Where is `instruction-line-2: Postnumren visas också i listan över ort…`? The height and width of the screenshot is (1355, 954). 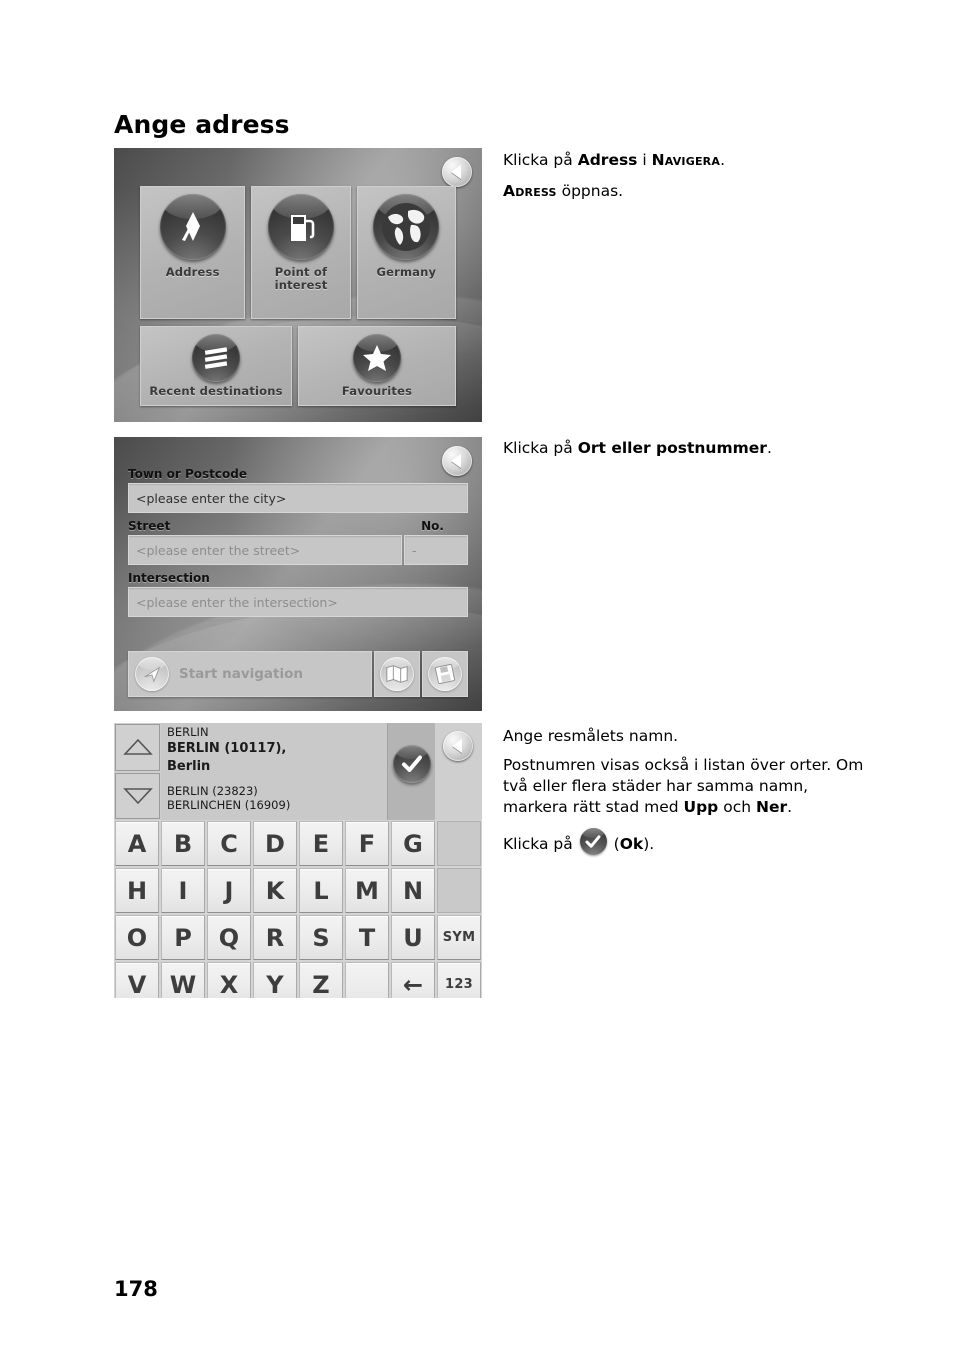
instruction-line-2: Postnumren visas också i listan över ort… is located at coordinates (689, 786).